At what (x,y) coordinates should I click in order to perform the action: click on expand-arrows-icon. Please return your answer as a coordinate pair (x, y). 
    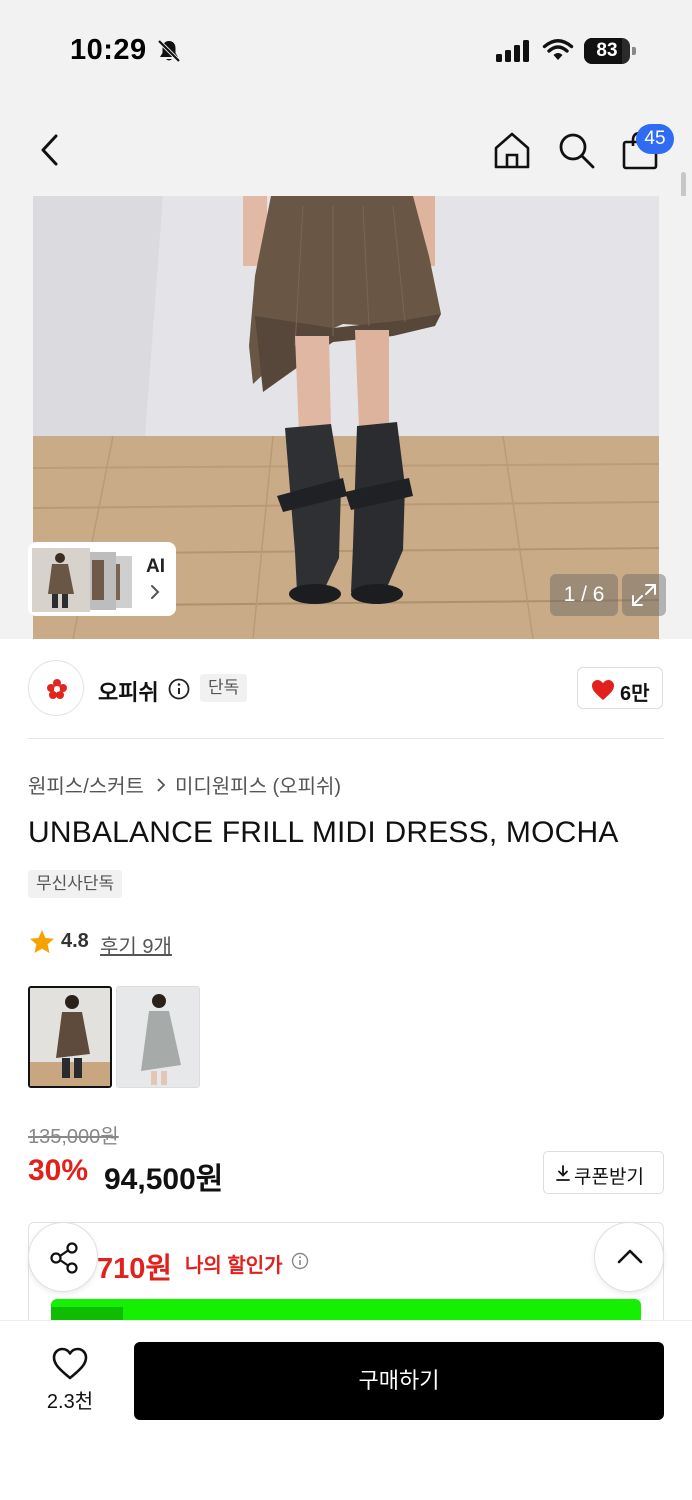
    Looking at the image, I should click on (644, 595).